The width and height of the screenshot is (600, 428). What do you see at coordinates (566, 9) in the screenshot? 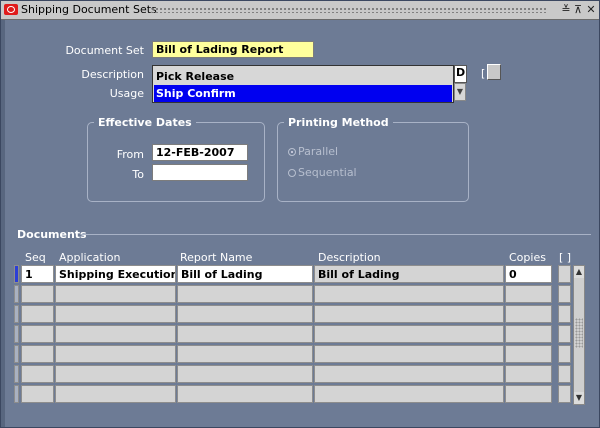
I see `minimize-icon: ≚` at bounding box center [566, 9].